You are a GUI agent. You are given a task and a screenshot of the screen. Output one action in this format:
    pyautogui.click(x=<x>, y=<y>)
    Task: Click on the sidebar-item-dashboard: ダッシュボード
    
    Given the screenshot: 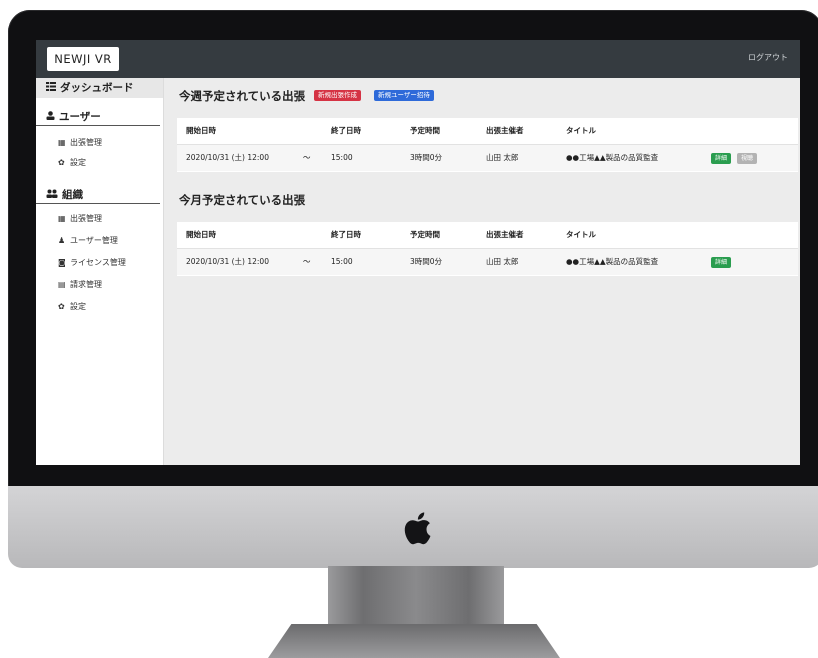 What is the action you would take?
    pyautogui.click(x=99, y=88)
    